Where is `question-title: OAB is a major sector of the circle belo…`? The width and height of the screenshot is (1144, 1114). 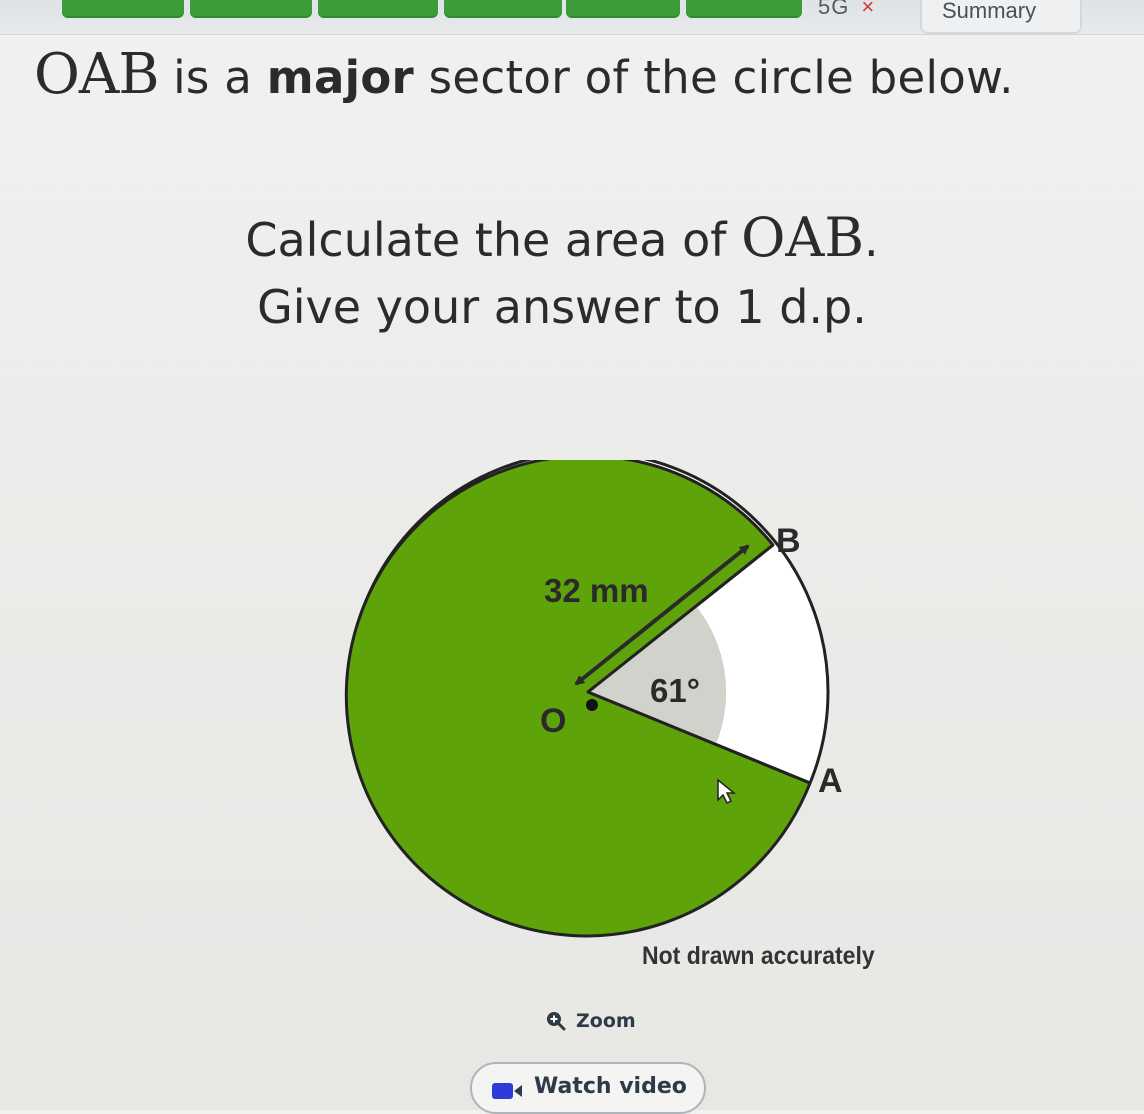 question-title: OAB is a major sector of the circle belo… is located at coordinates (524, 74).